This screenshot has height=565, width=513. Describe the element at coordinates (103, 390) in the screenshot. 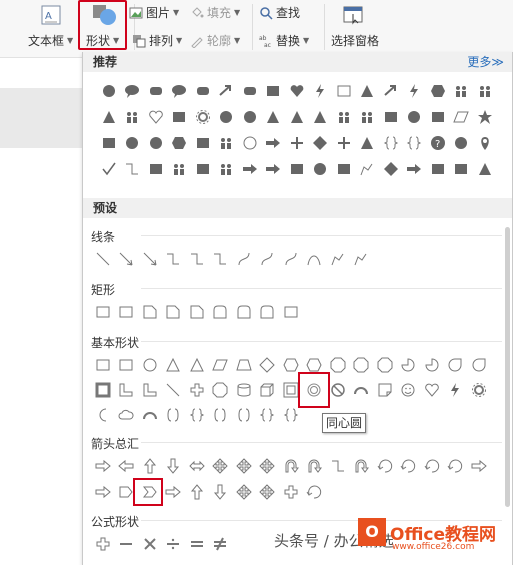

I see `frame-shape-icon` at that location.